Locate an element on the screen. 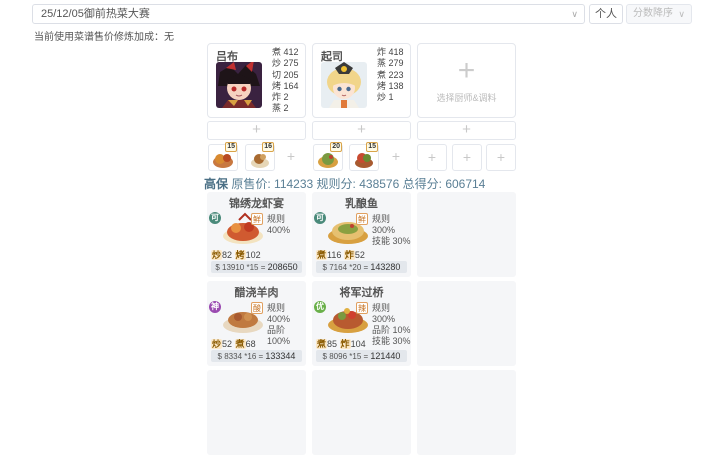 The image size is (720, 461). dish-name: 锦绣龙虾宴 is located at coordinates (256, 204).